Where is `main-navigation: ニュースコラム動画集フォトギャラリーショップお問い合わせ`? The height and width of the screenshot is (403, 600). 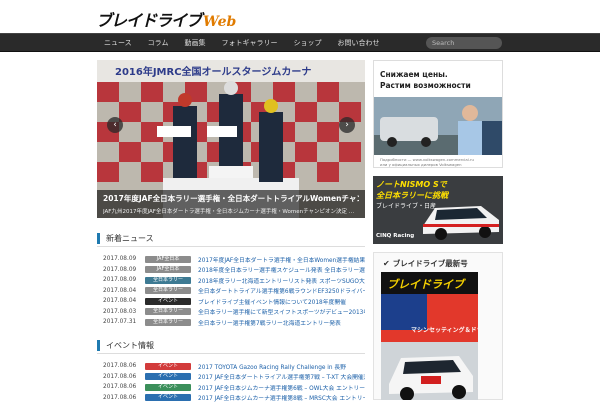
main-navigation: ニュースコラム動画集フォトギャラリーショップお問い合わせ is located at coordinates (300, 42).